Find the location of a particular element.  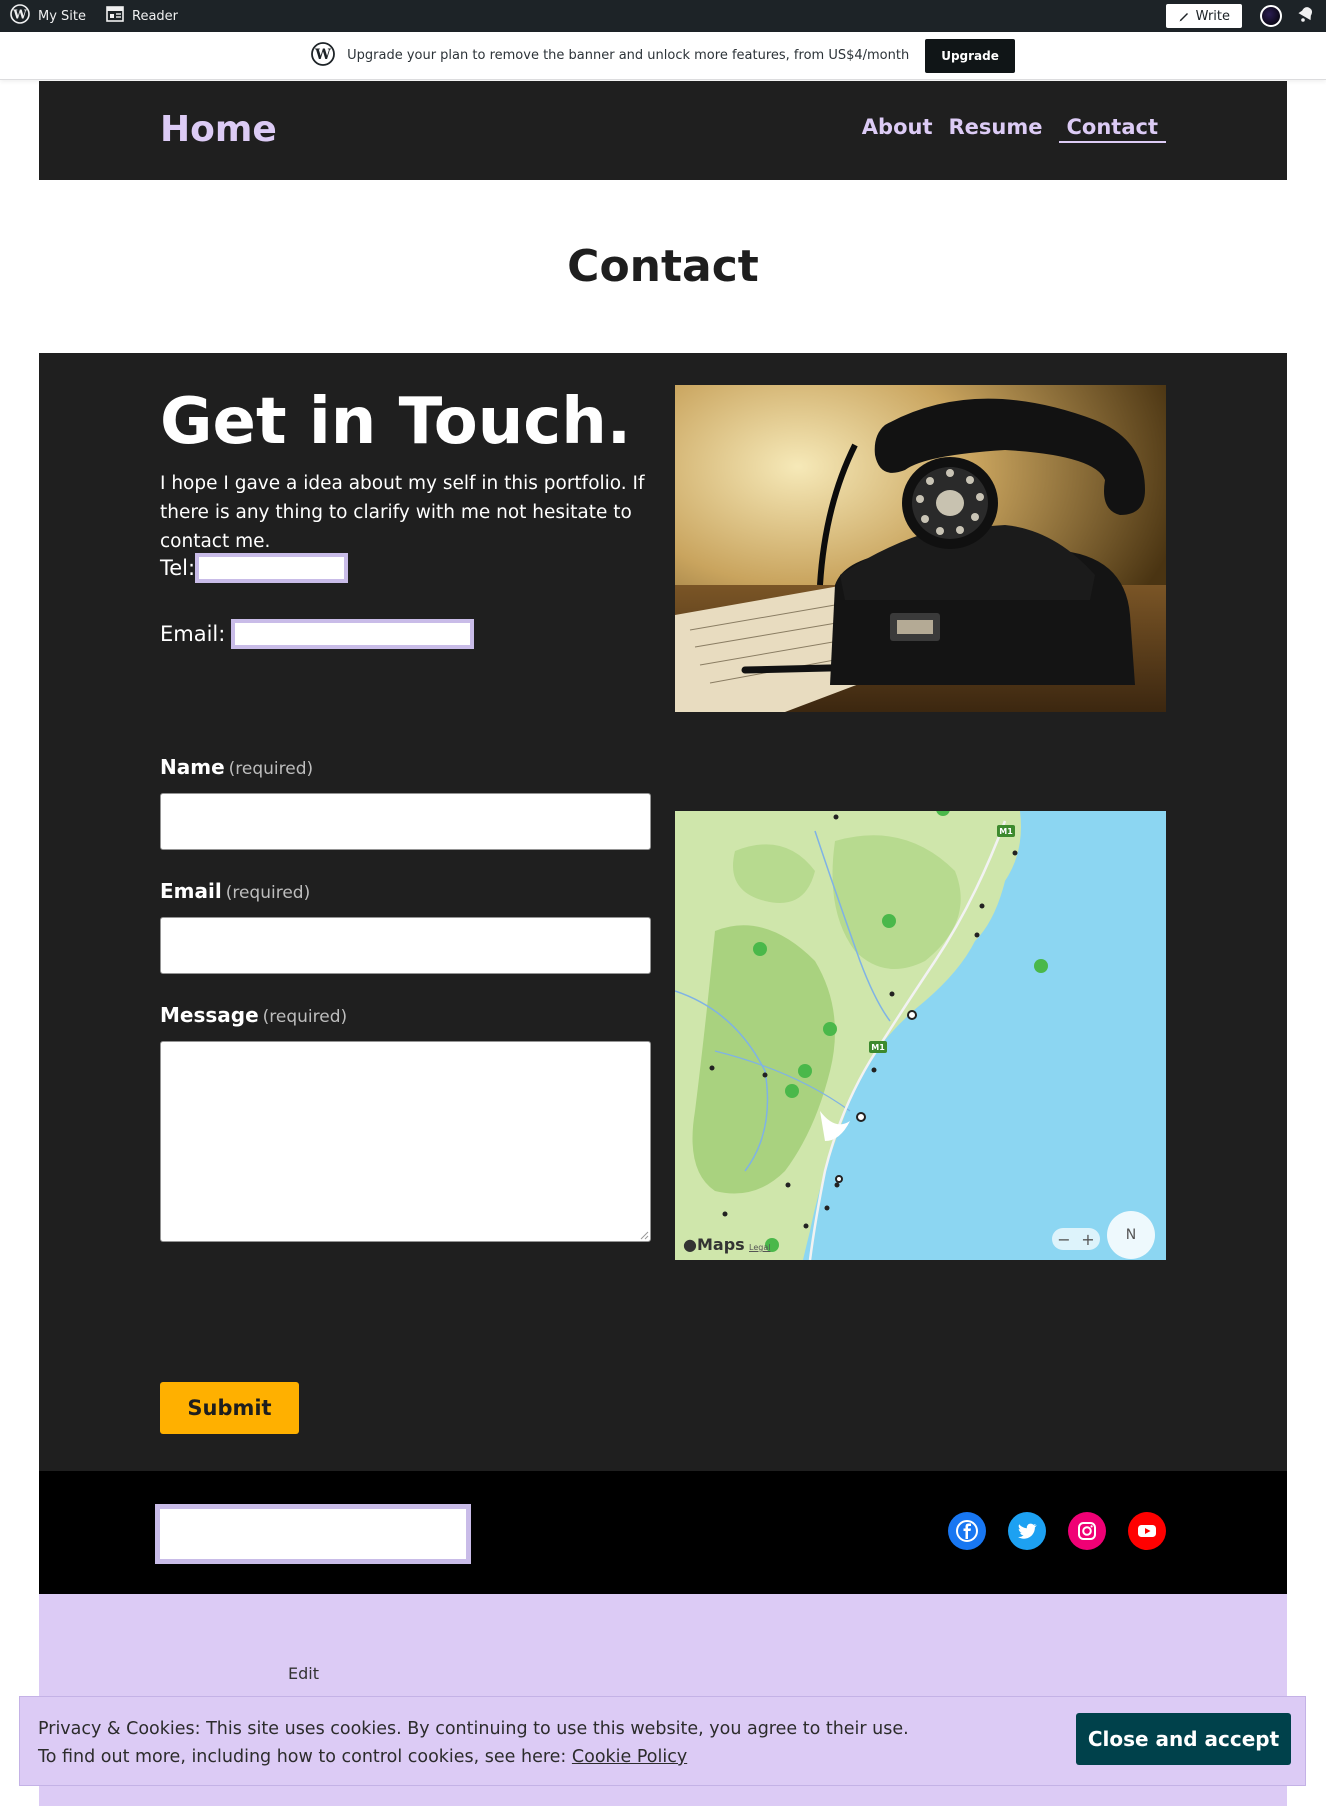

telephone-photo is located at coordinates (920, 548).